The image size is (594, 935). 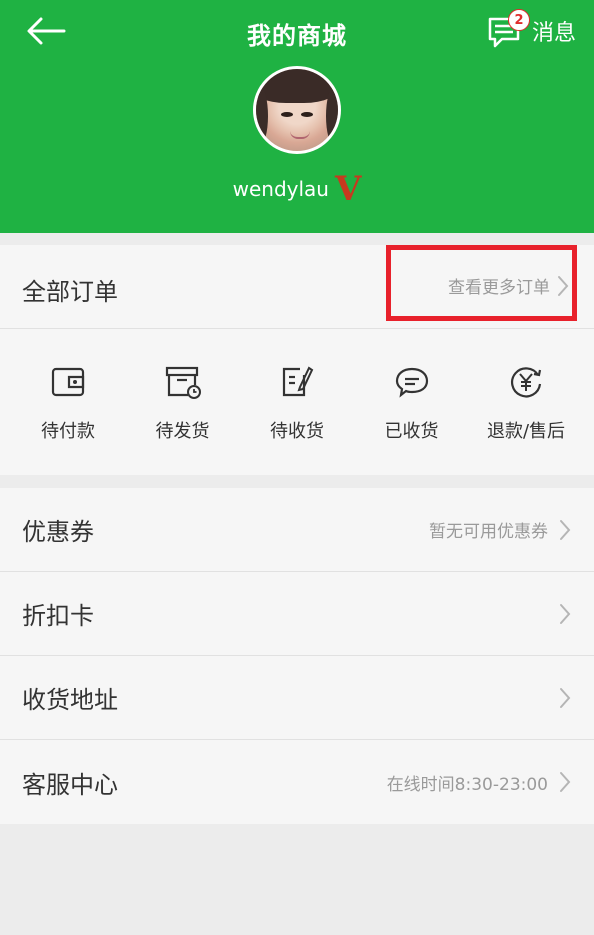 What do you see at coordinates (70, 700) in the screenshot?
I see `list-item-label: 收货地址` at bounding box center [70, 700].